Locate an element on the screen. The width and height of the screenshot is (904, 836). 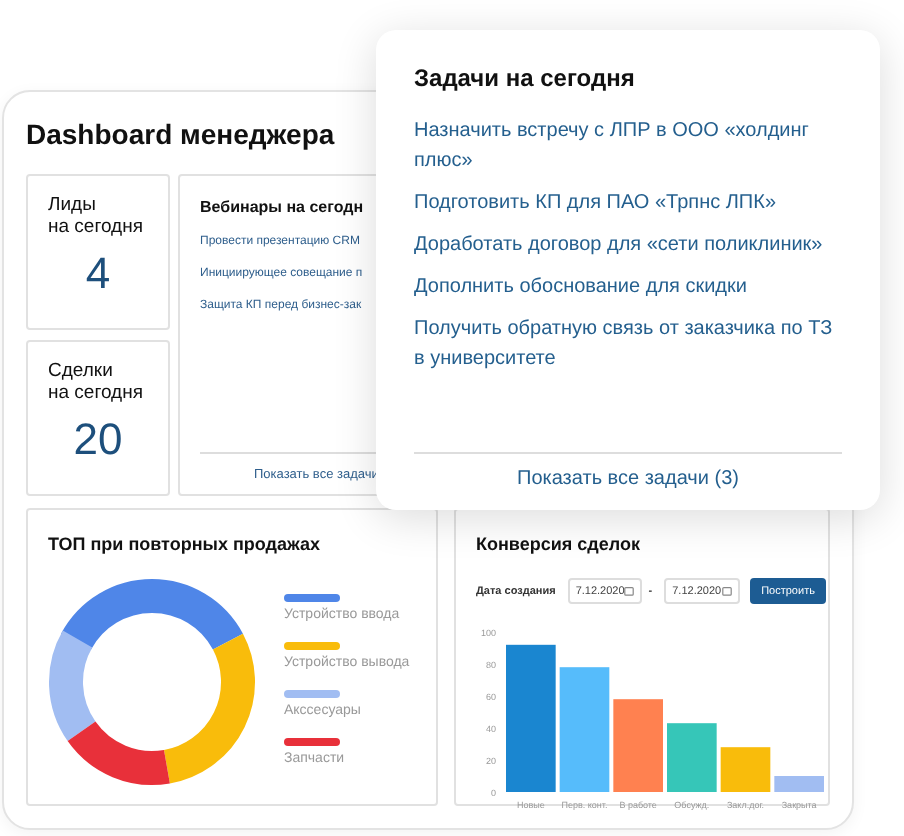
stat-value: 4 is located at coordinates (98, 273).